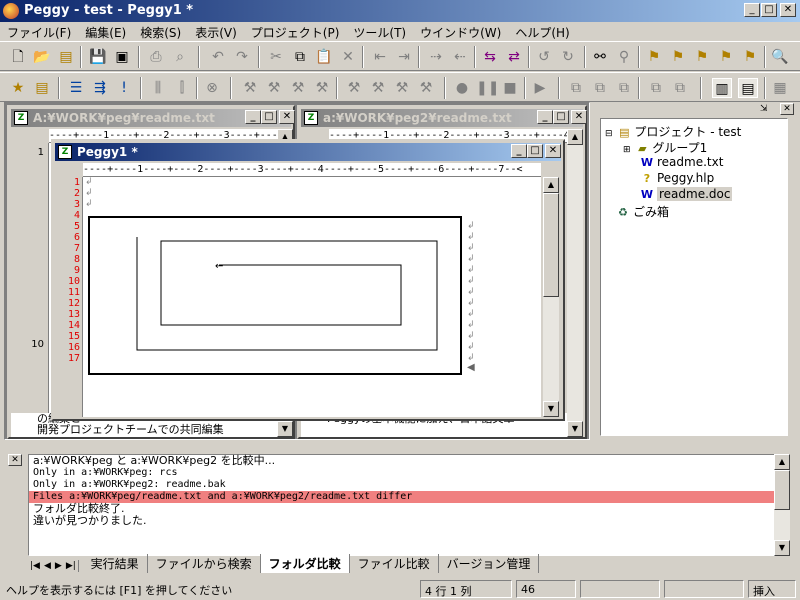  What do you see at coordinates (575, 137) in the screenshot?
I see `right-scroll-up-button: ▲` at bounding box center [575, 137].